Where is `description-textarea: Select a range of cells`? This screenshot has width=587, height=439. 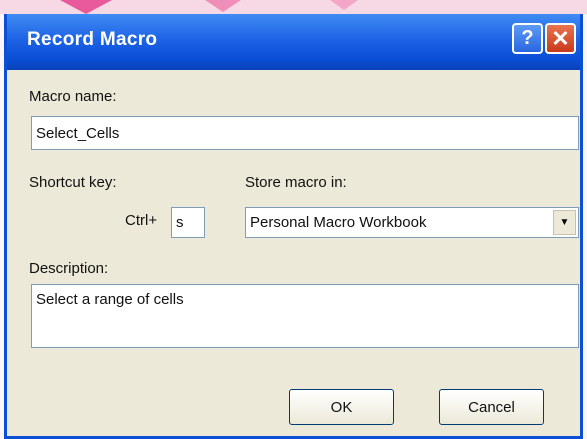
description-textarea: Select a range of cells is located at coordinates (305, 316).